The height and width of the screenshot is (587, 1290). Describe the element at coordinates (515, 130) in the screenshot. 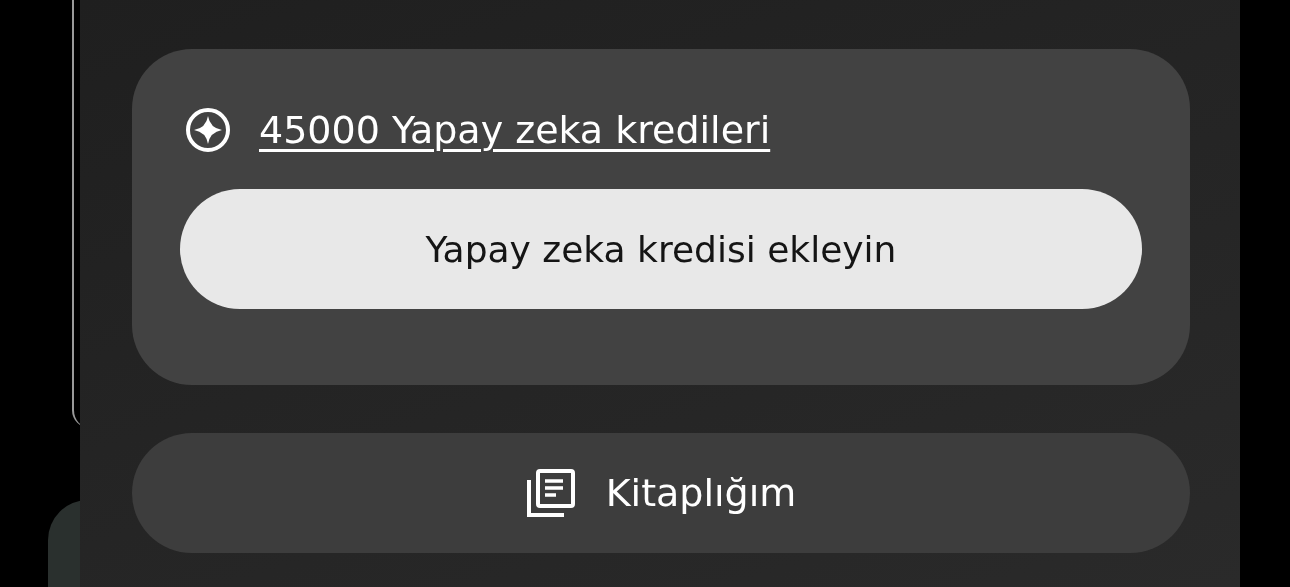

I see `credits-link: 45000 Yapay zeka kredileri` at that location.